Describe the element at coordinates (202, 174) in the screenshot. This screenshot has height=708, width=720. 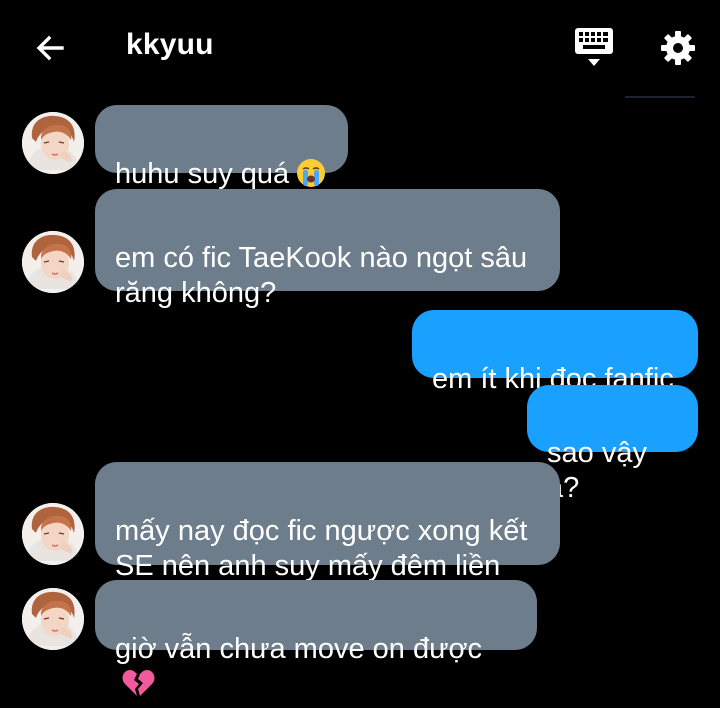
I see `message-text: huhu suy quá` at that location.